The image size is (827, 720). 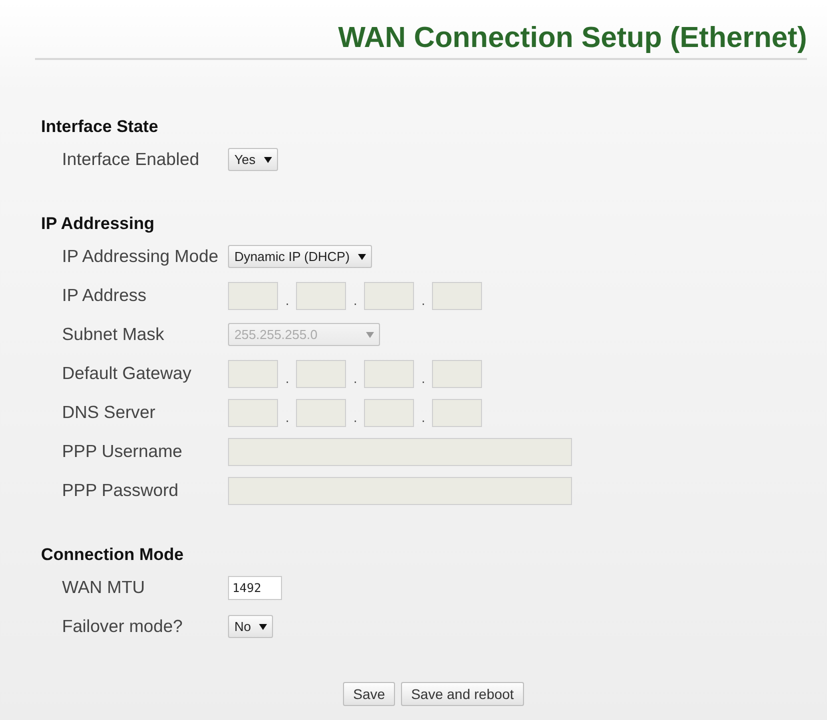 What do you see at coordinates (140, 256) in the screenshot?
I see `field-label: IP Addressing Mode` at bounding box center [140, 256].